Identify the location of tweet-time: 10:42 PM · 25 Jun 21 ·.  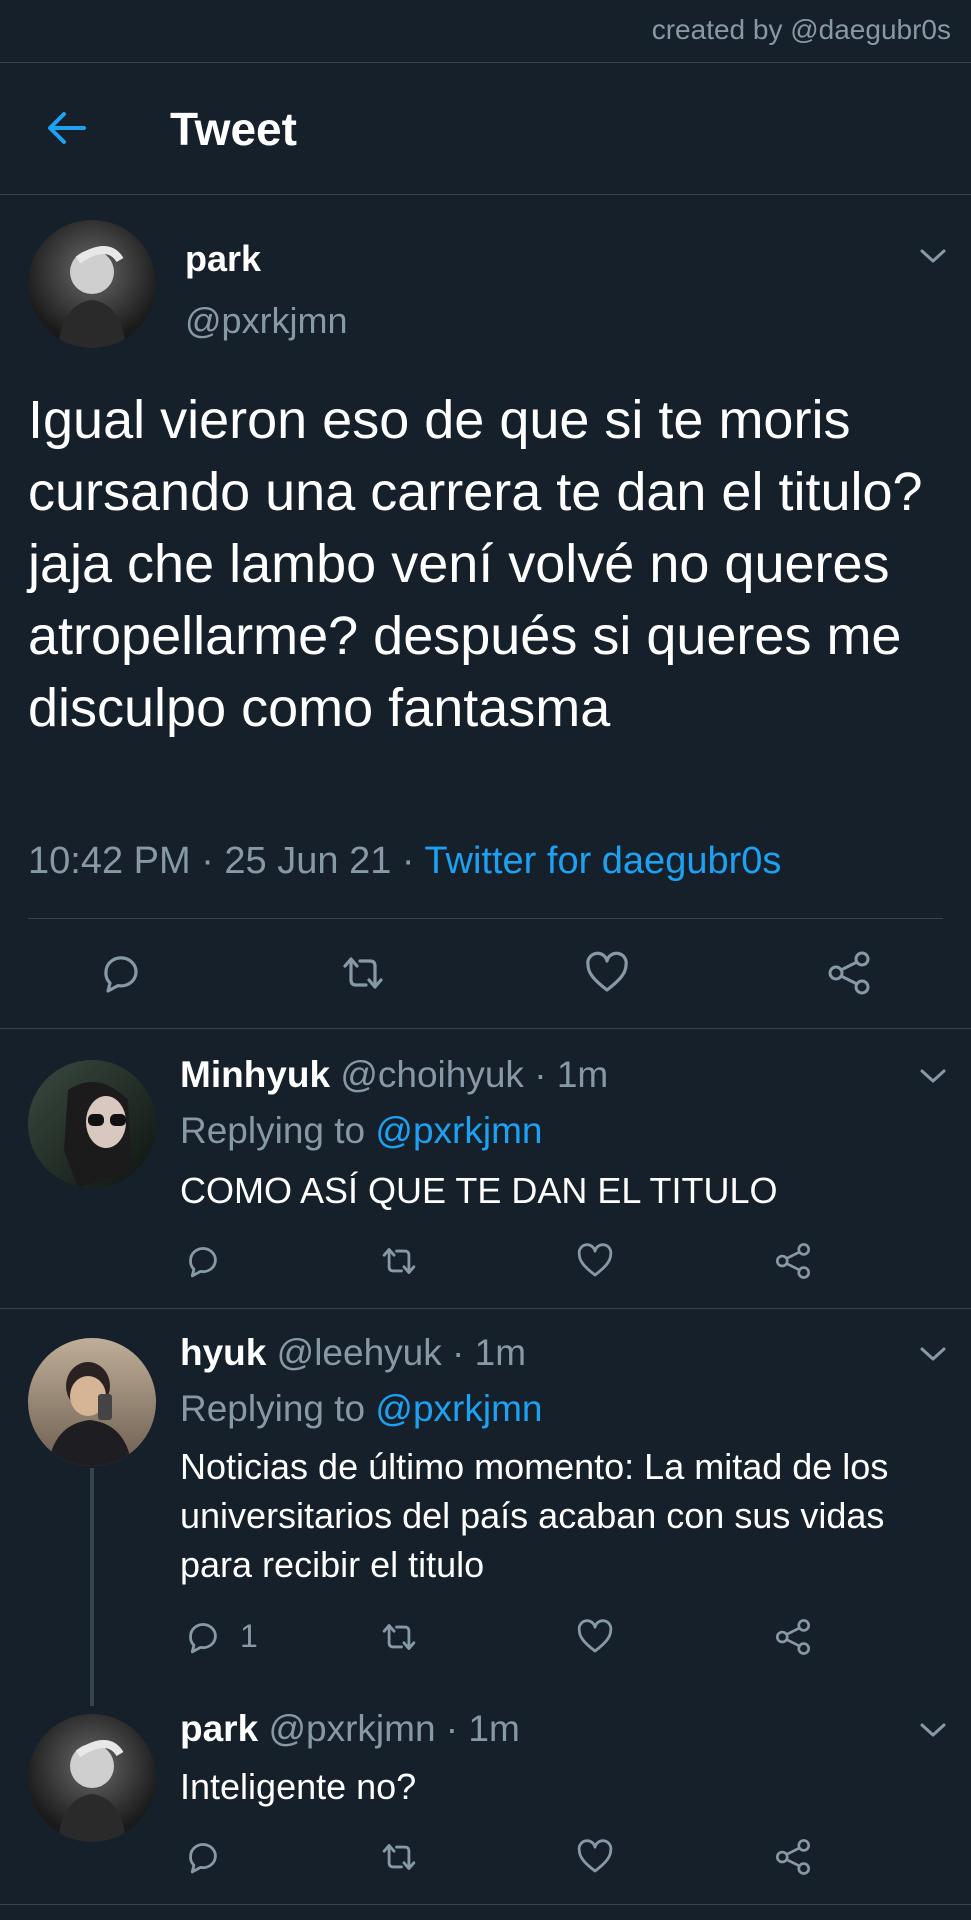
(226, 861).